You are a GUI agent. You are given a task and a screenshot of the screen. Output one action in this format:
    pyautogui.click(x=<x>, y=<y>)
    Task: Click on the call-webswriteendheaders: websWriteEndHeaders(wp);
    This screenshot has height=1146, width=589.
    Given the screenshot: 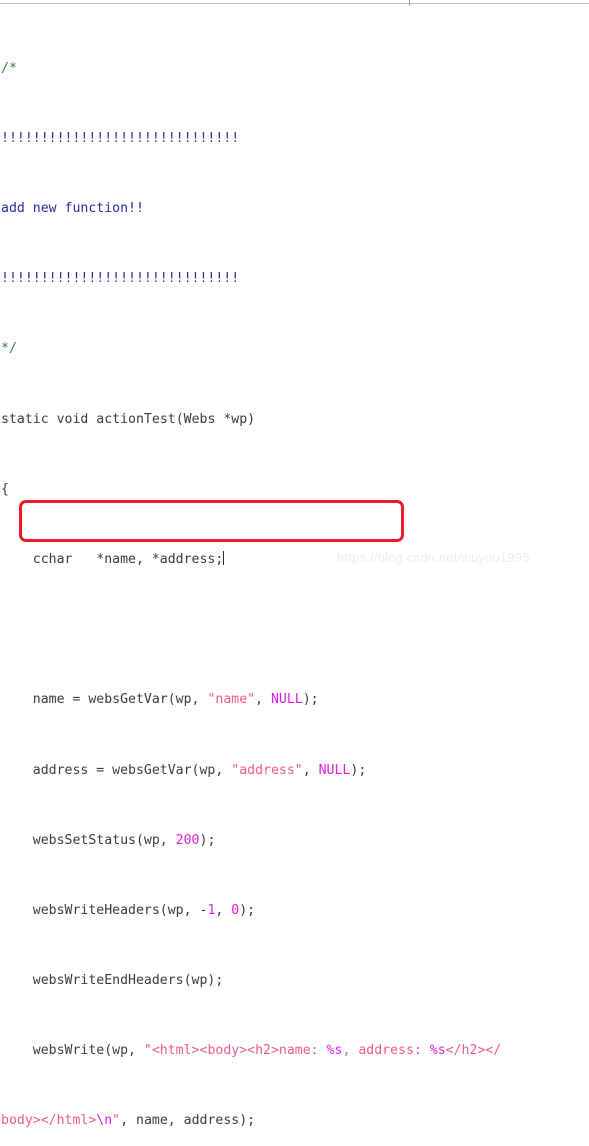 What is the action you would take?
    pyautogui.click(x=112, y=981)
    